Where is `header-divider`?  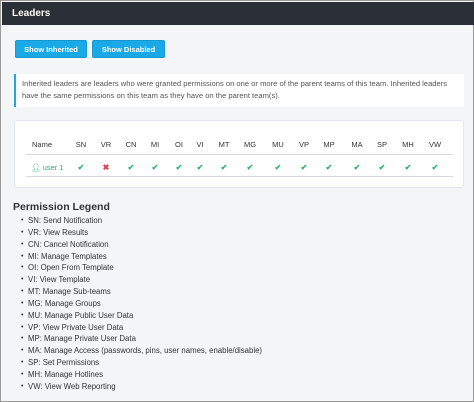 header-divider is located at coordinates (239, 154).